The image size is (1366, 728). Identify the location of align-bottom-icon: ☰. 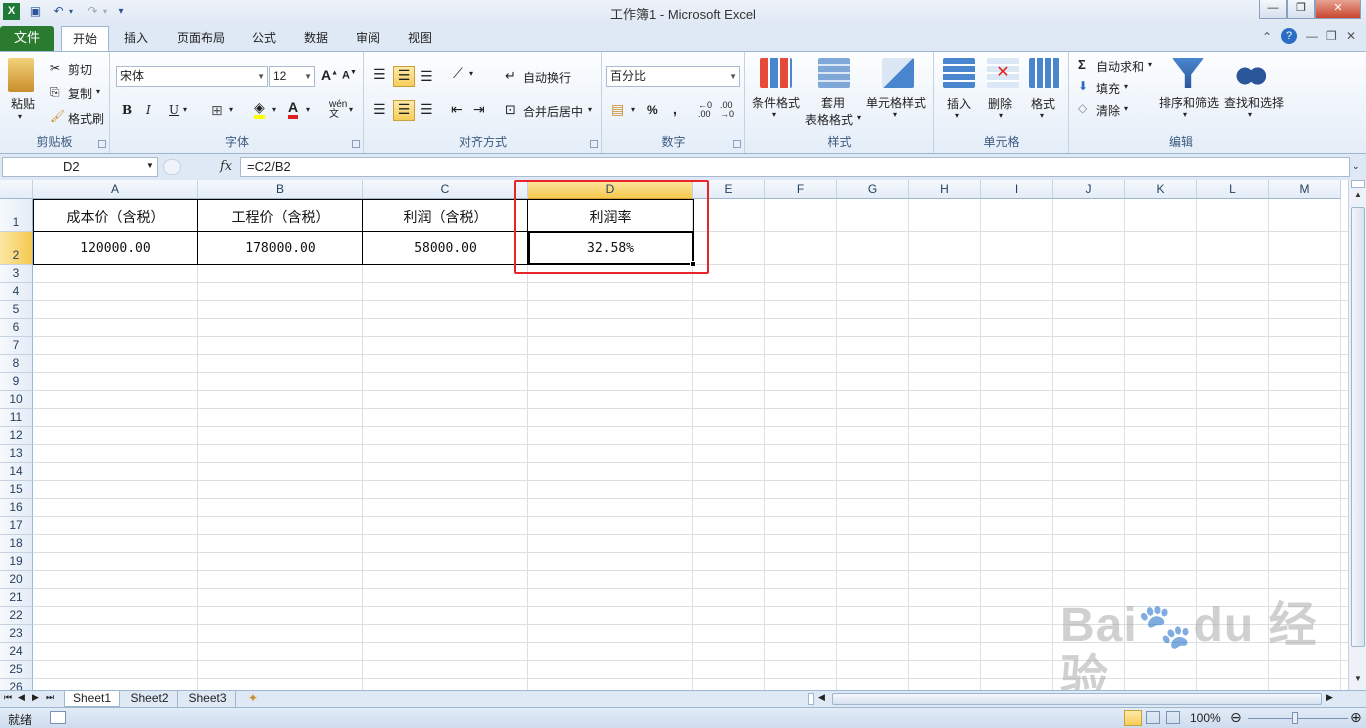
(426, 76).